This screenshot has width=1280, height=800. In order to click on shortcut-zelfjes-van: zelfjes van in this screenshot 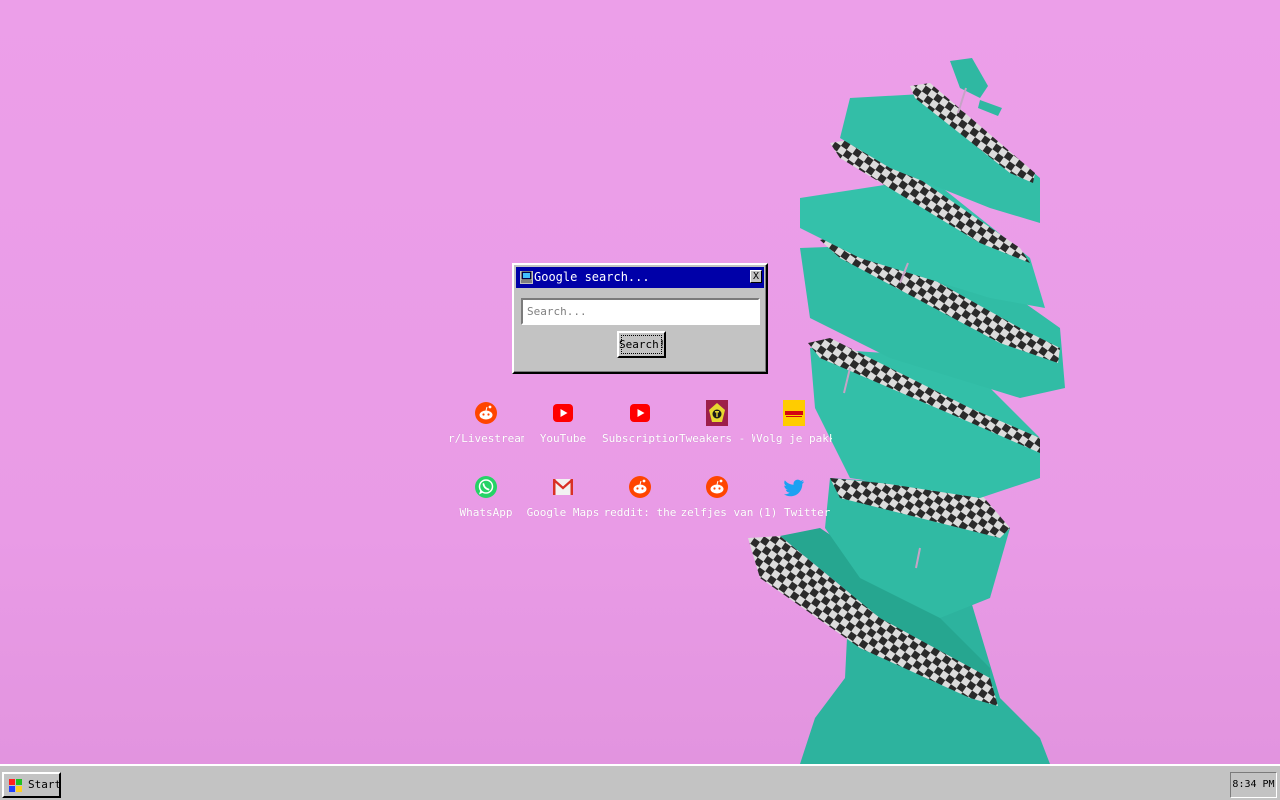, I will do `click(717, 502)`.